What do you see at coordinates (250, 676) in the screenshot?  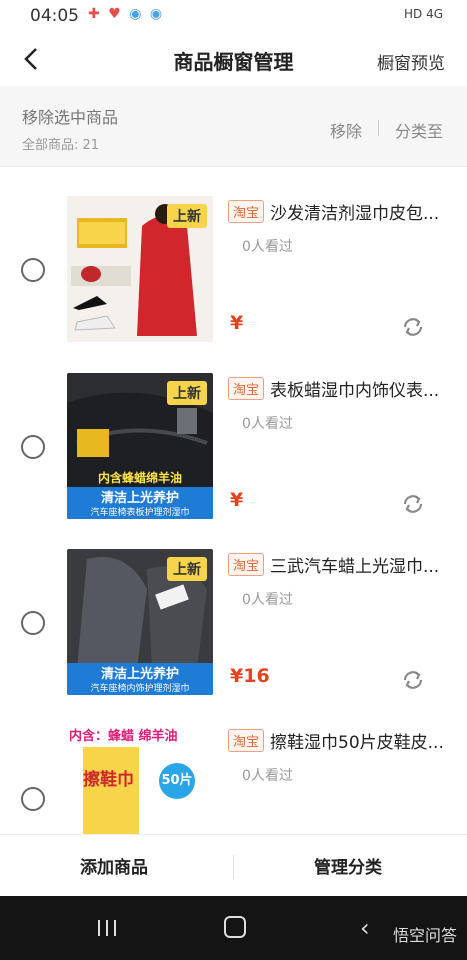 I see `product-price: ¥16` at bounding box center [250, 676].